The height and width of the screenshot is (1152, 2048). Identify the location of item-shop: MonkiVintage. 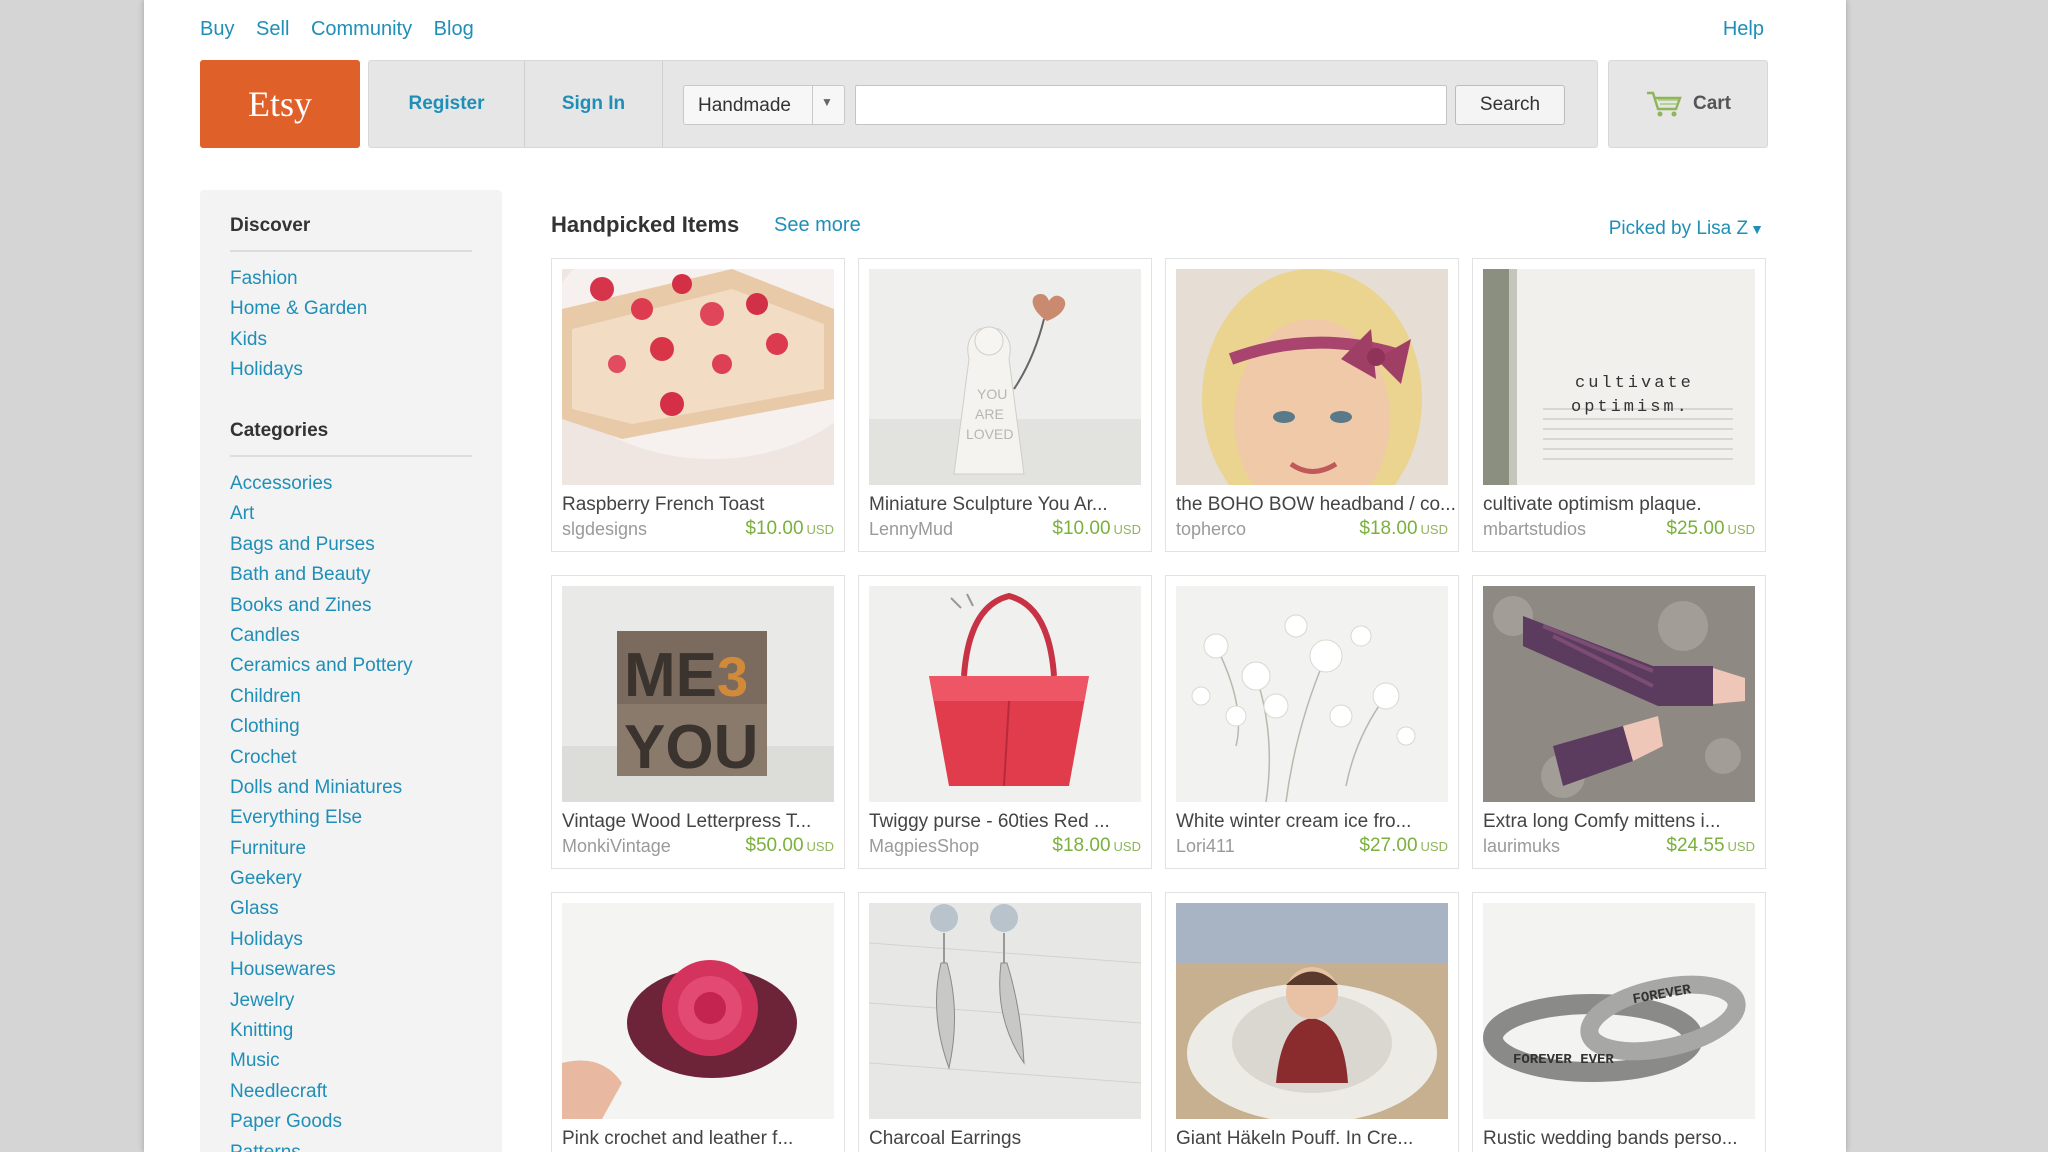
(616, 846).